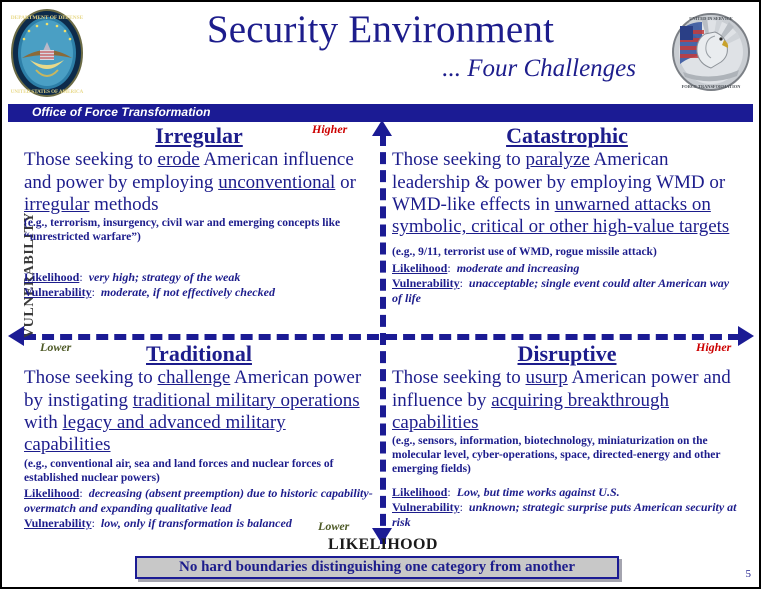 The width and height of the screenshot is (761, 589). What do you see at coordinates (567, 353) in the screenshot?
I see `quadrant-disruptive-title: Disruptive` at bounding box center [567, 353].